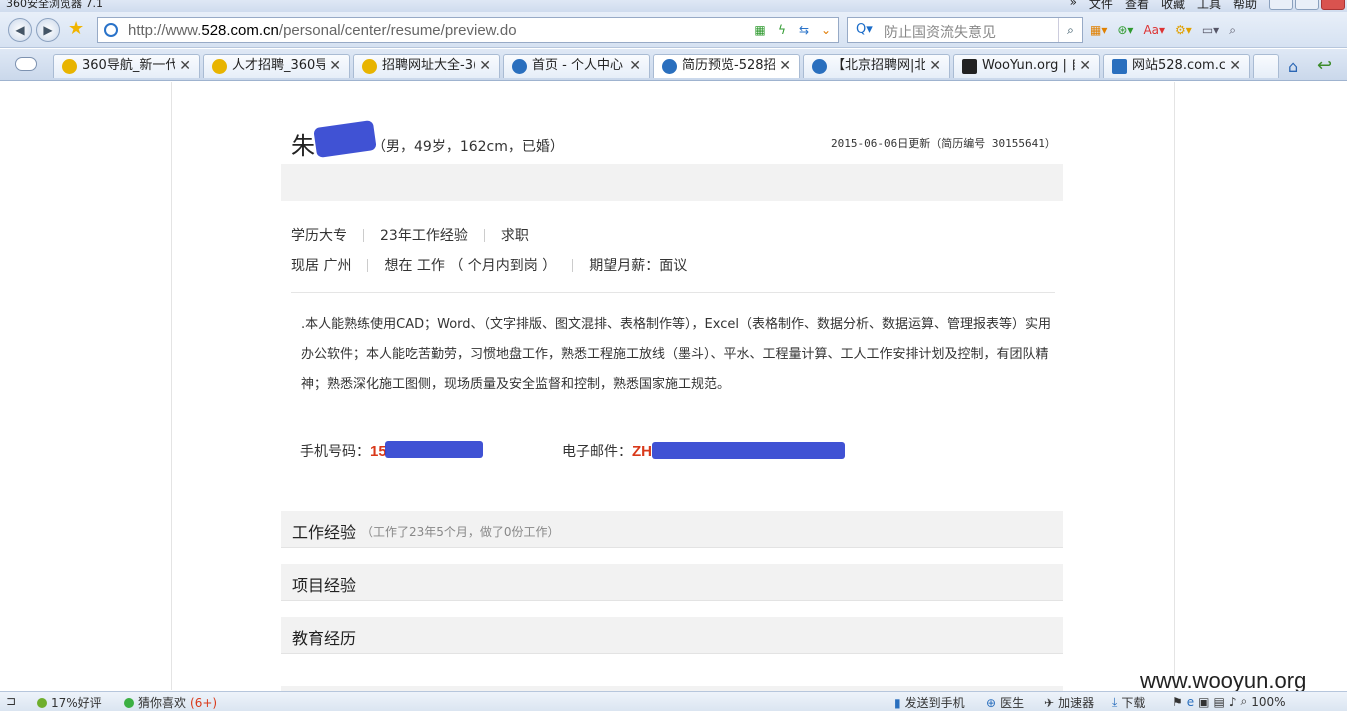  What do you see at coordinates (1133, 703) in the screenshot?
I see `download-label: 下载` at bounding box center [1133, 703].